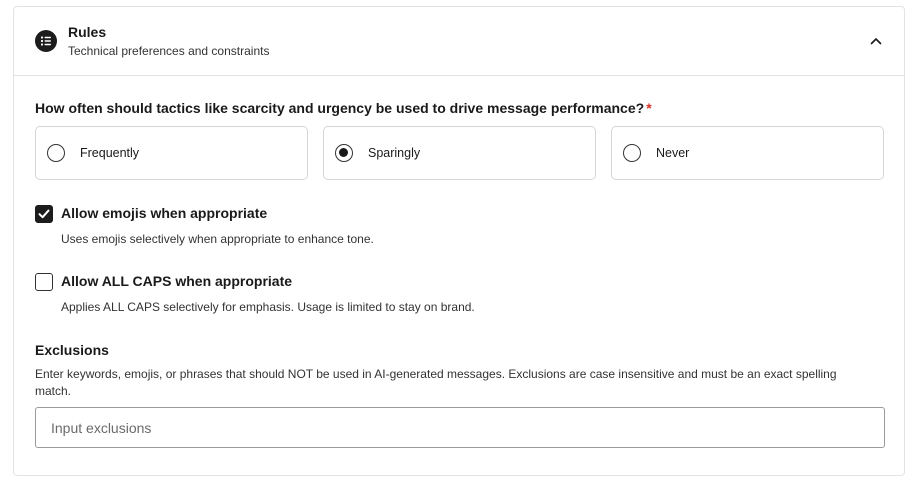  What do you see at coordinates (171, 153) in the screenshot?
I see `radio-option-frequently: Frequently` at bounding box center [171, 153].